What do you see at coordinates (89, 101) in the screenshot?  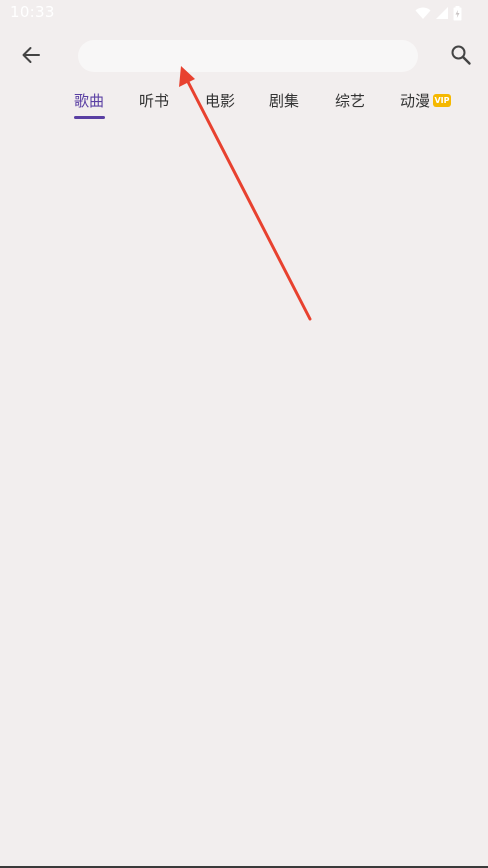 I see `tab-label: 歌曲` at bounding box center [89, 101].